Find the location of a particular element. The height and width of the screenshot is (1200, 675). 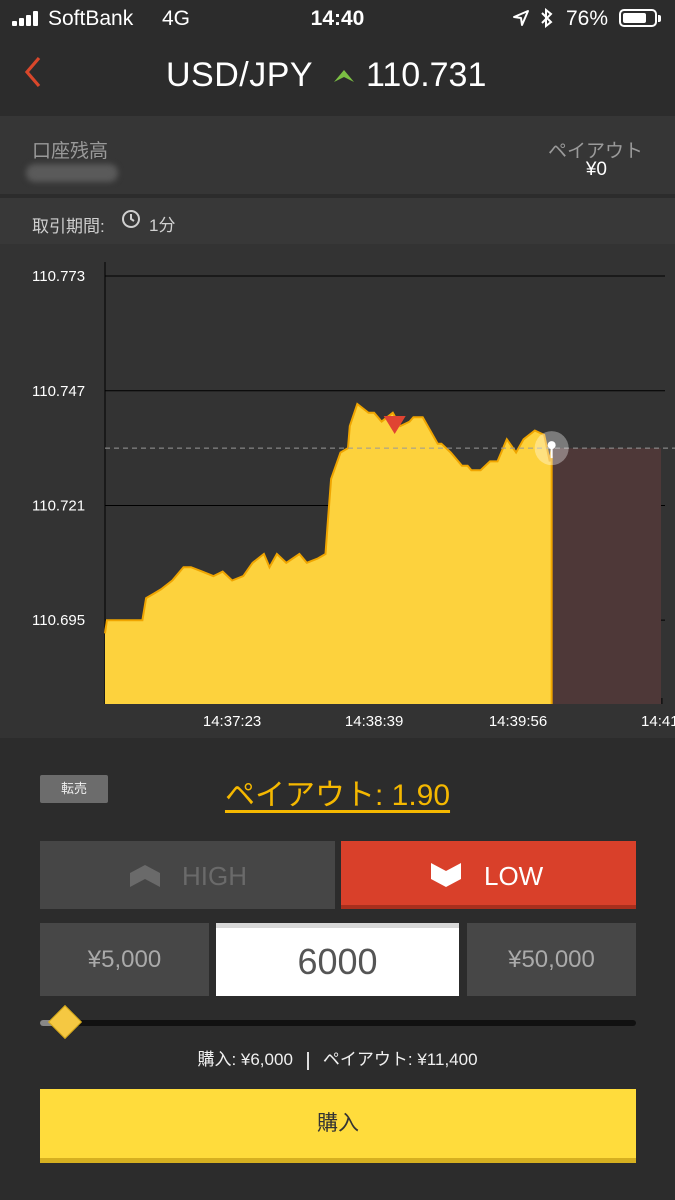

x-tick-label: 14:41: is located at coordinates (658, 721).